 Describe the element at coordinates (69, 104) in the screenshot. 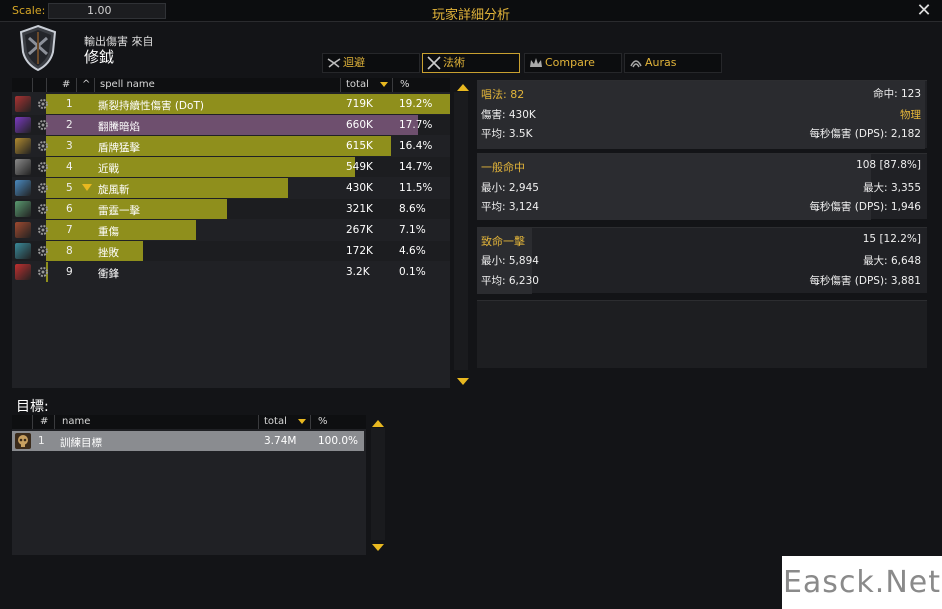

I see `spell-rank: 1` at that location.